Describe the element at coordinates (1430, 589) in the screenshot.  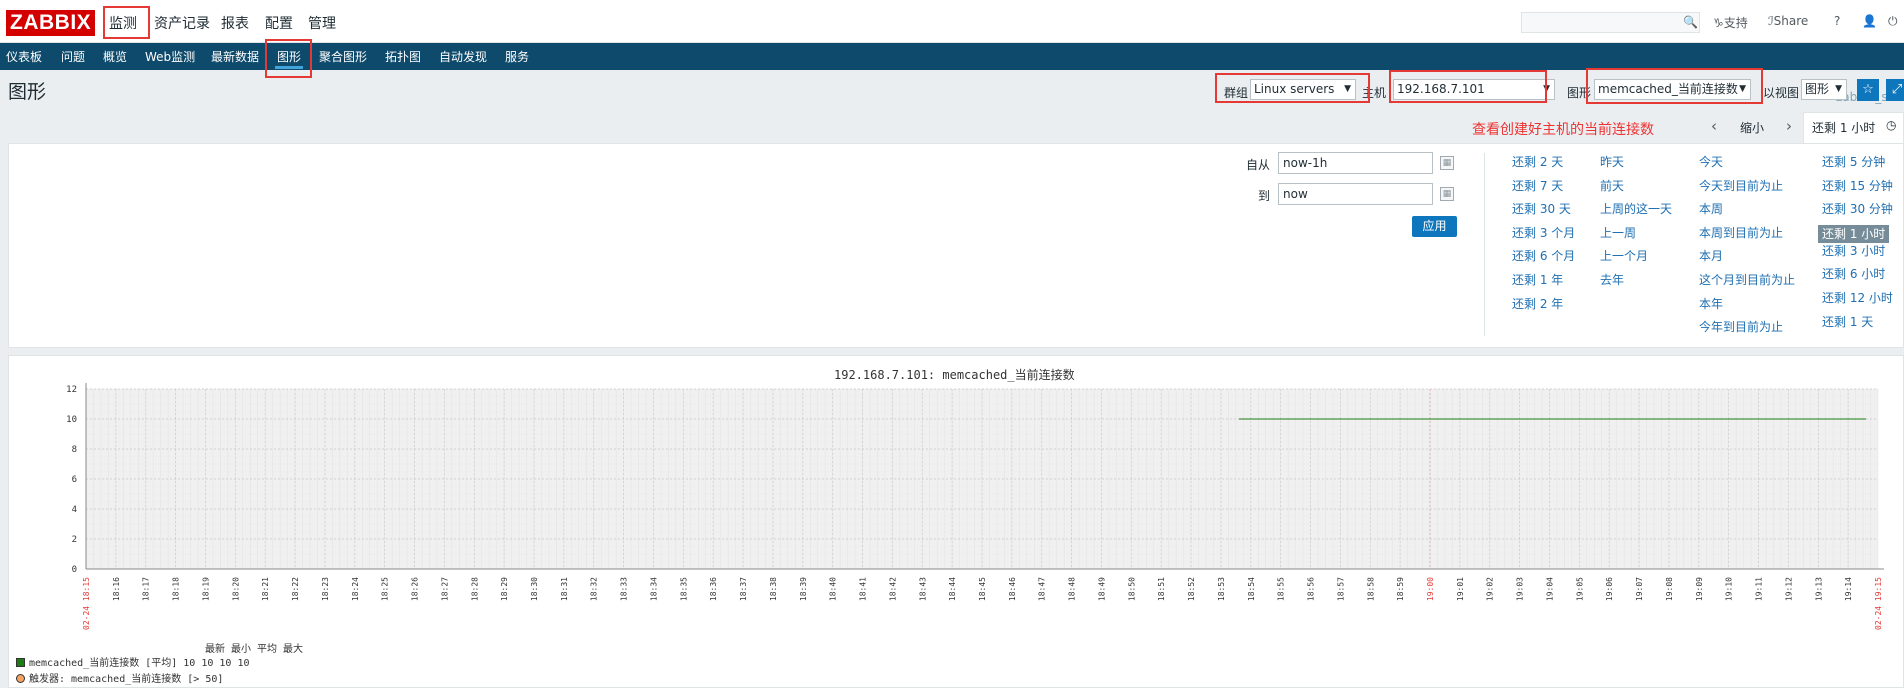
I see `x-tick-label: 19:00` at that location.